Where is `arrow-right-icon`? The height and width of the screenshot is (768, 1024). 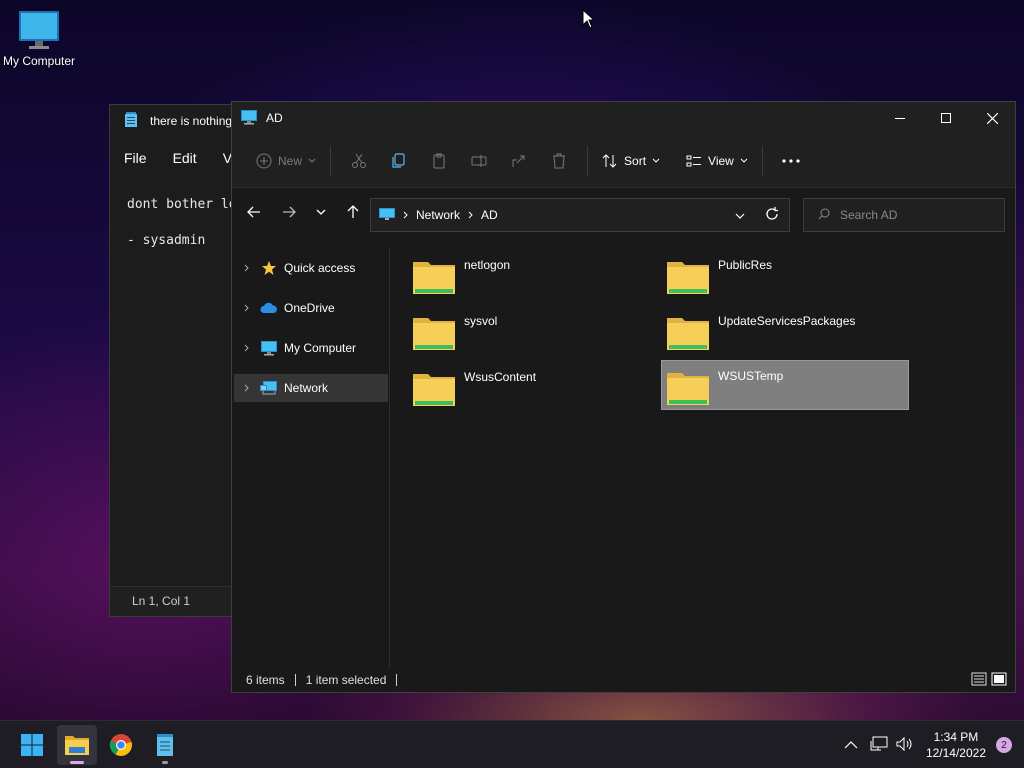
arrow-right-icon is located at coordinates (289, 212).